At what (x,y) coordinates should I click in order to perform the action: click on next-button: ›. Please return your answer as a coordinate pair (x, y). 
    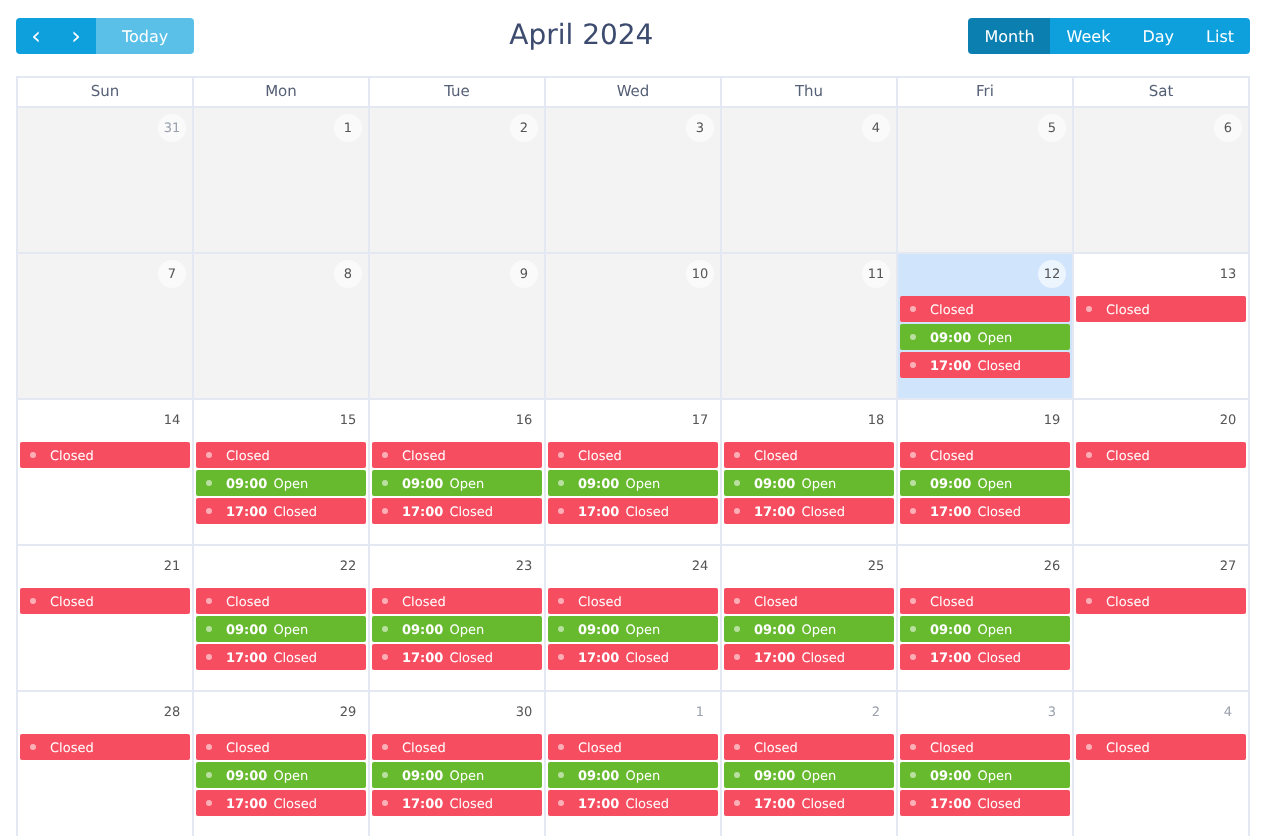
    Looking at the image, I should click on (76, 36).